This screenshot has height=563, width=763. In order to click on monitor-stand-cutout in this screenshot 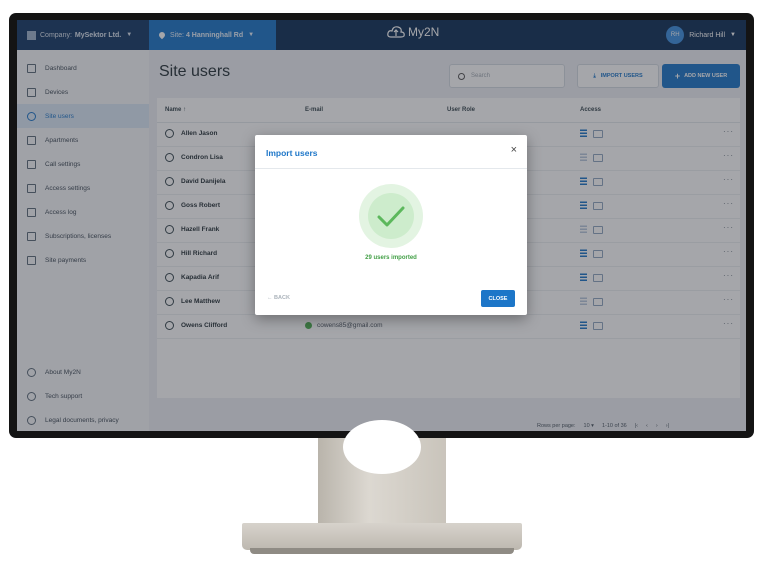, I will do `click(382, 447)`.